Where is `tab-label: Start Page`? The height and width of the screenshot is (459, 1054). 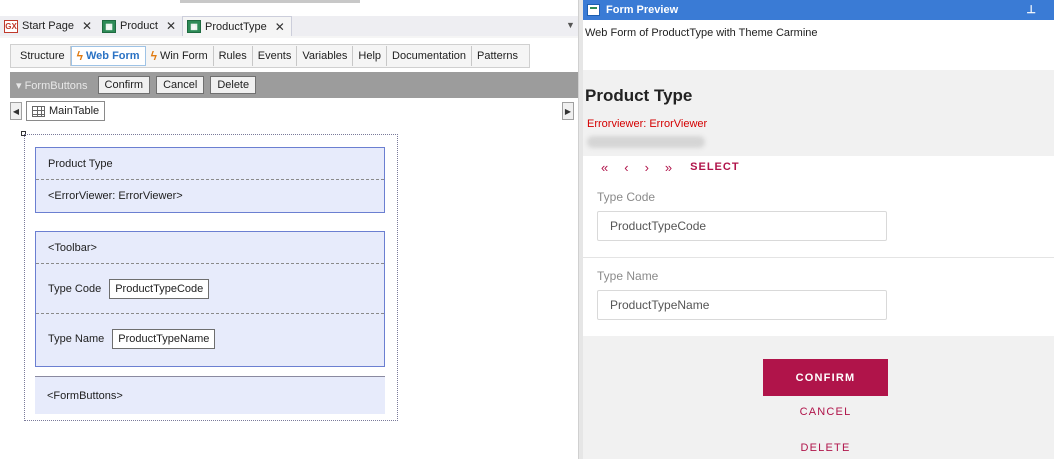
tab-label: Start Page is located at coordinates (48, 26).